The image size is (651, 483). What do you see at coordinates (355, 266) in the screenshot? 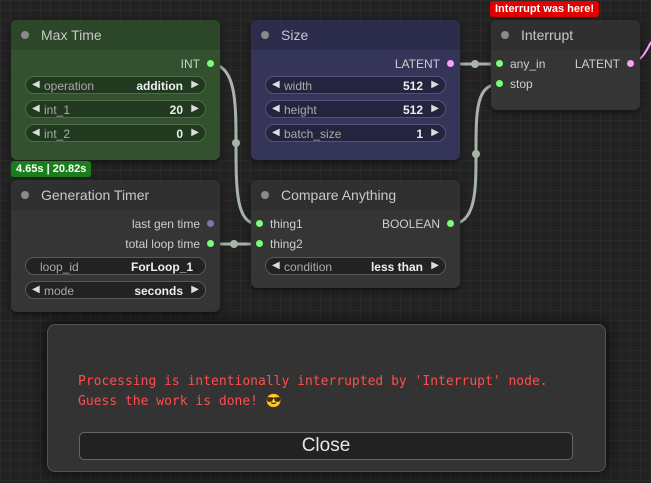
I see `widget-condition: ◀ condition less than ▶` at bounding box center [355, 266].